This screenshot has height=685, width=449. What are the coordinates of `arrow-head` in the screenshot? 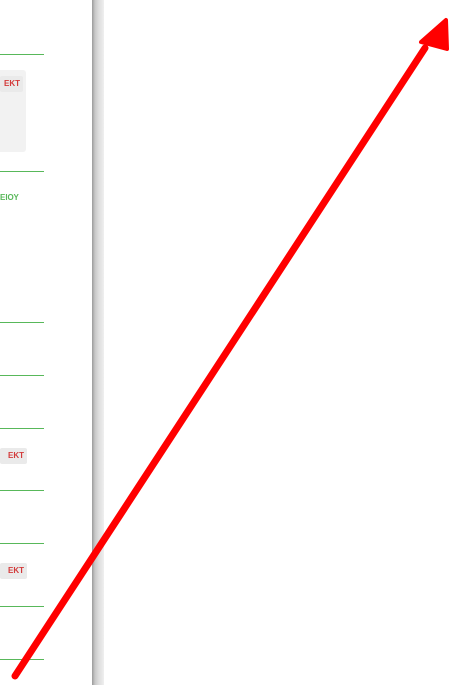 It's located at (434, 34).